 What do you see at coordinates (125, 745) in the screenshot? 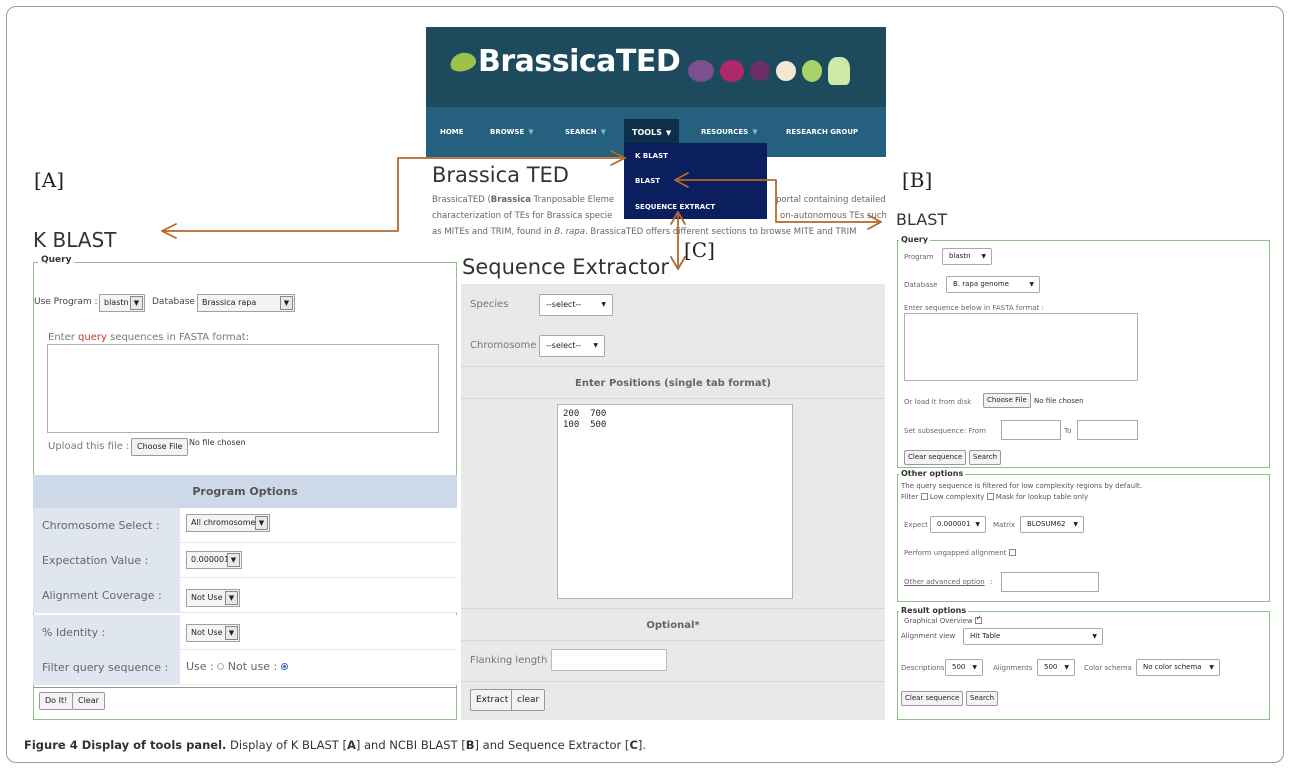
I see `caption-title: Figure 4 Display of tools panel.` at bounding box center [125, 745].